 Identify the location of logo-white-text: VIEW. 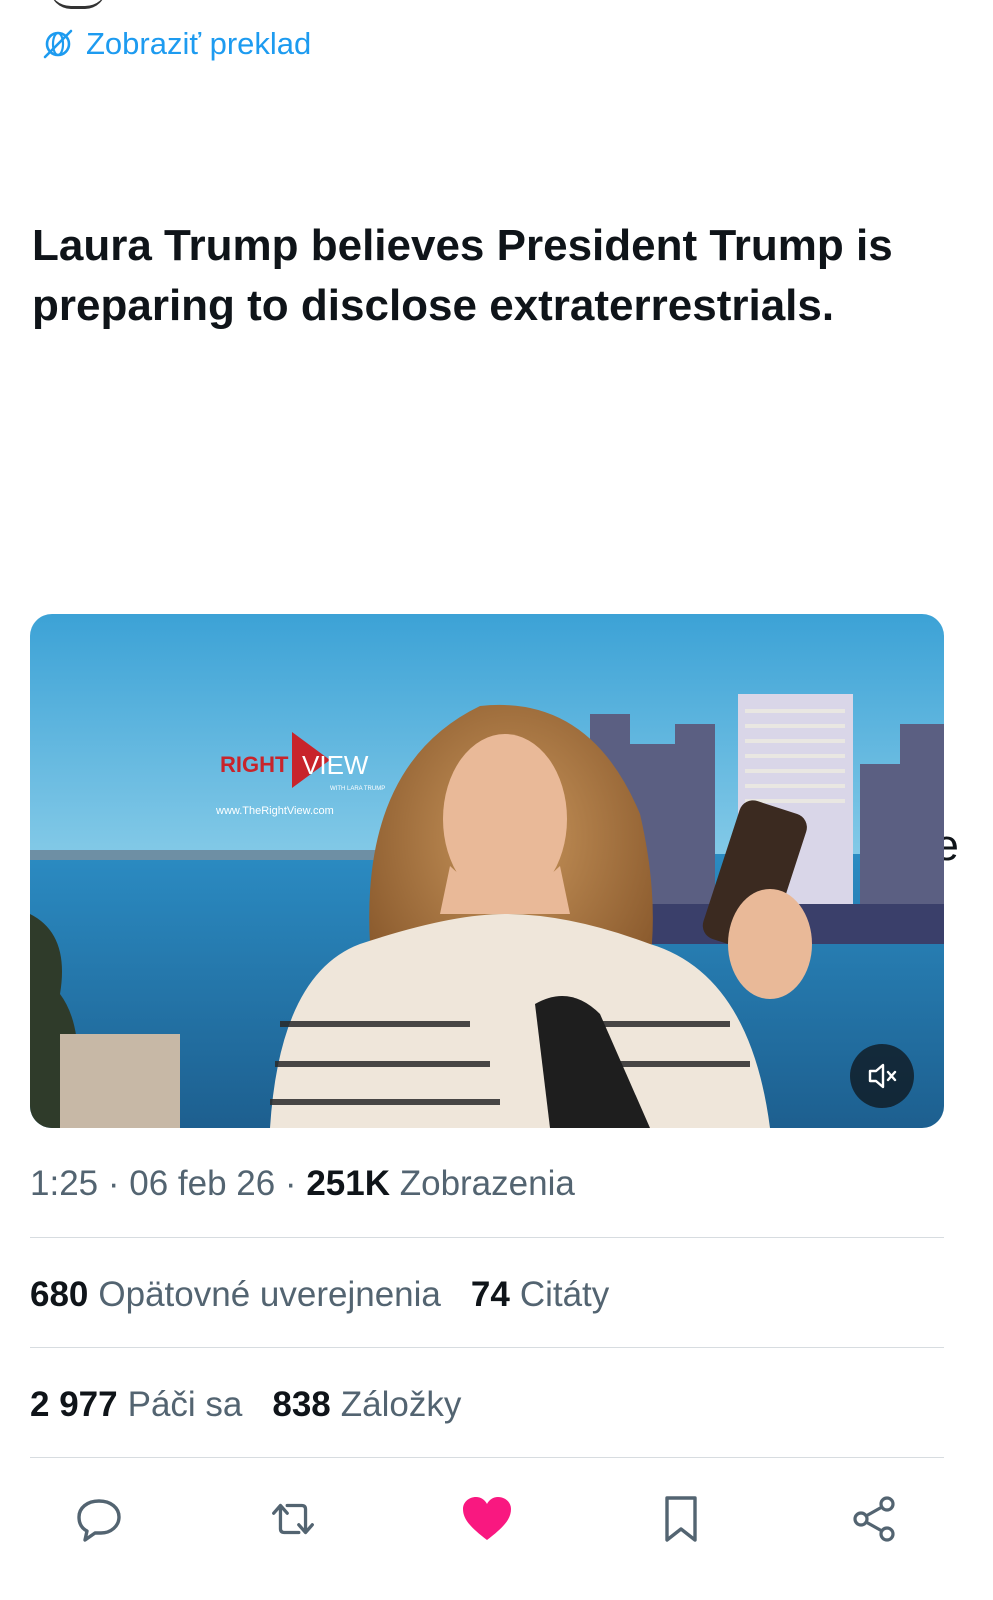
(335, 765).